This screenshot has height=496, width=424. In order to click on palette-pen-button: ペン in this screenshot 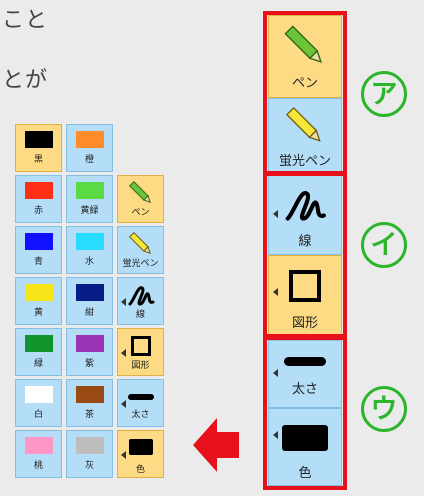, I will do `click(140, 199)`.